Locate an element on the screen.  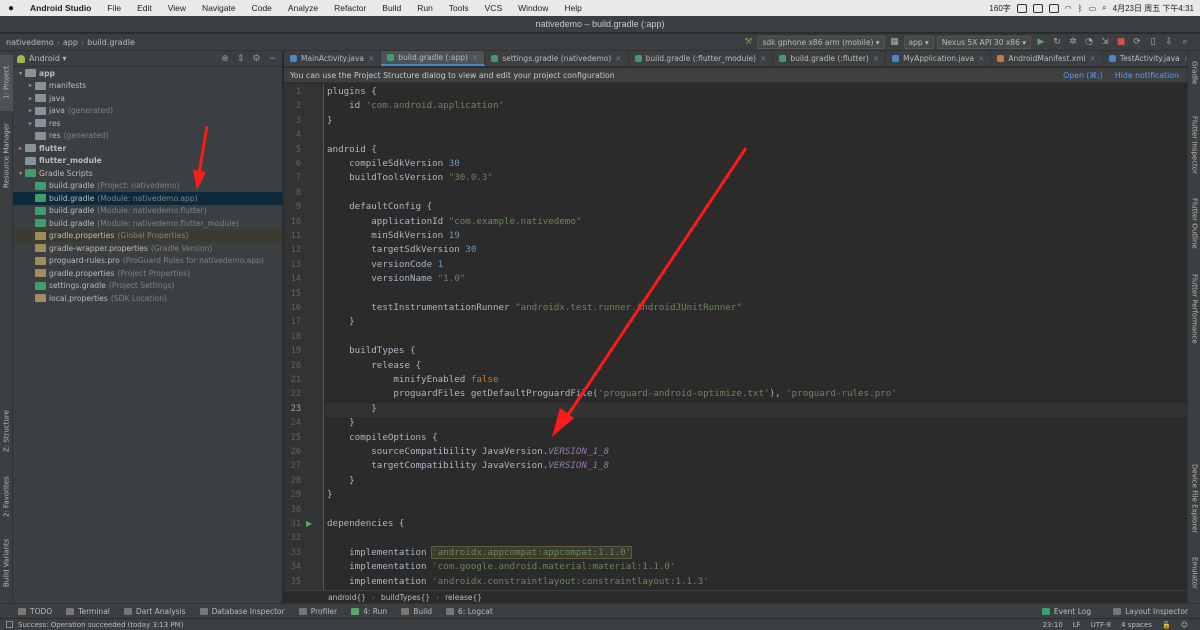
tree-item: ▾ Gradle Scripts is located at coordinates (147, 173).